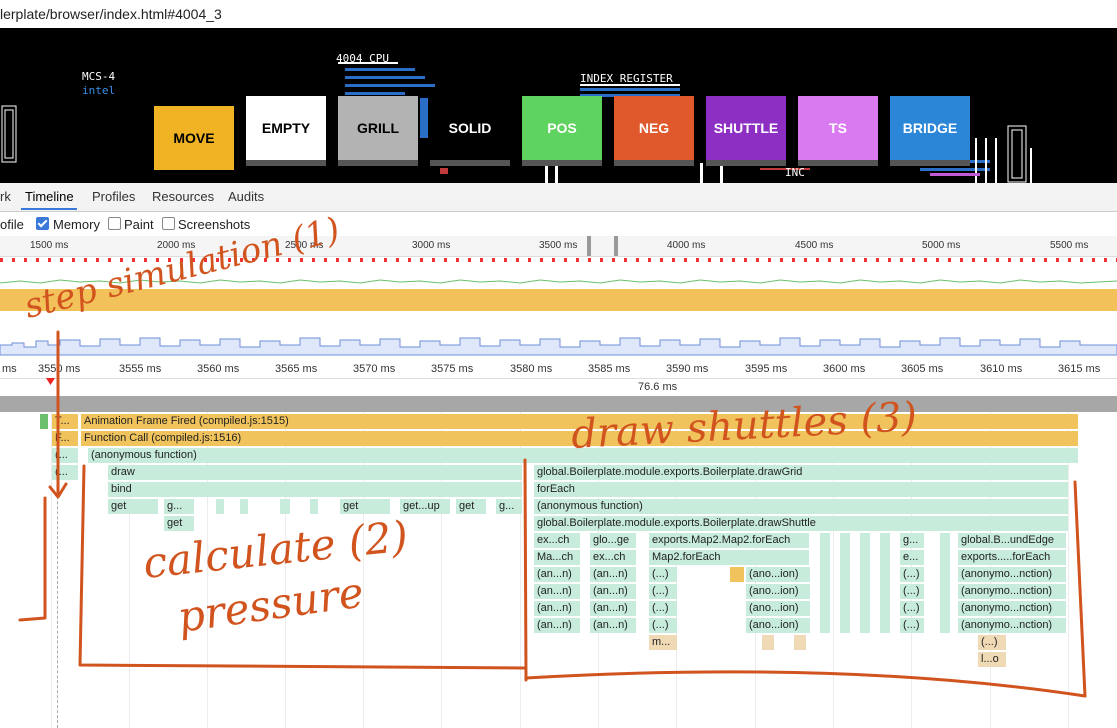 The height and width of the screenshot is (728, 1117). What do you see at coordinates (139, 224) in the screenshot?
I see `paint-label: Paint` at bounding box center [139, 224].